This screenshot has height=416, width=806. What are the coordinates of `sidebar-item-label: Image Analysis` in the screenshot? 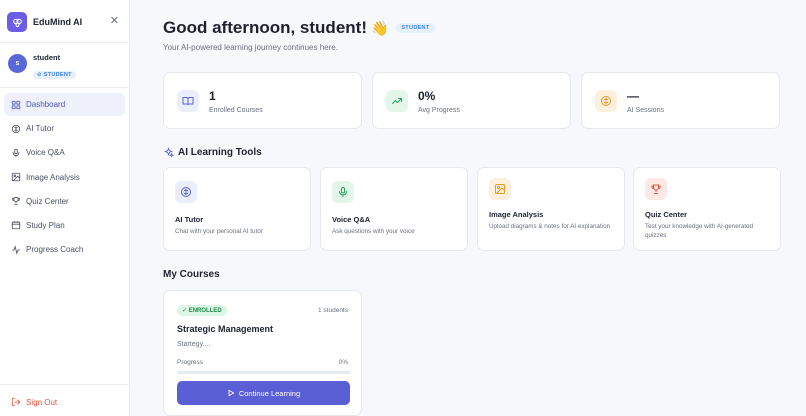 It's located at (53, 177).